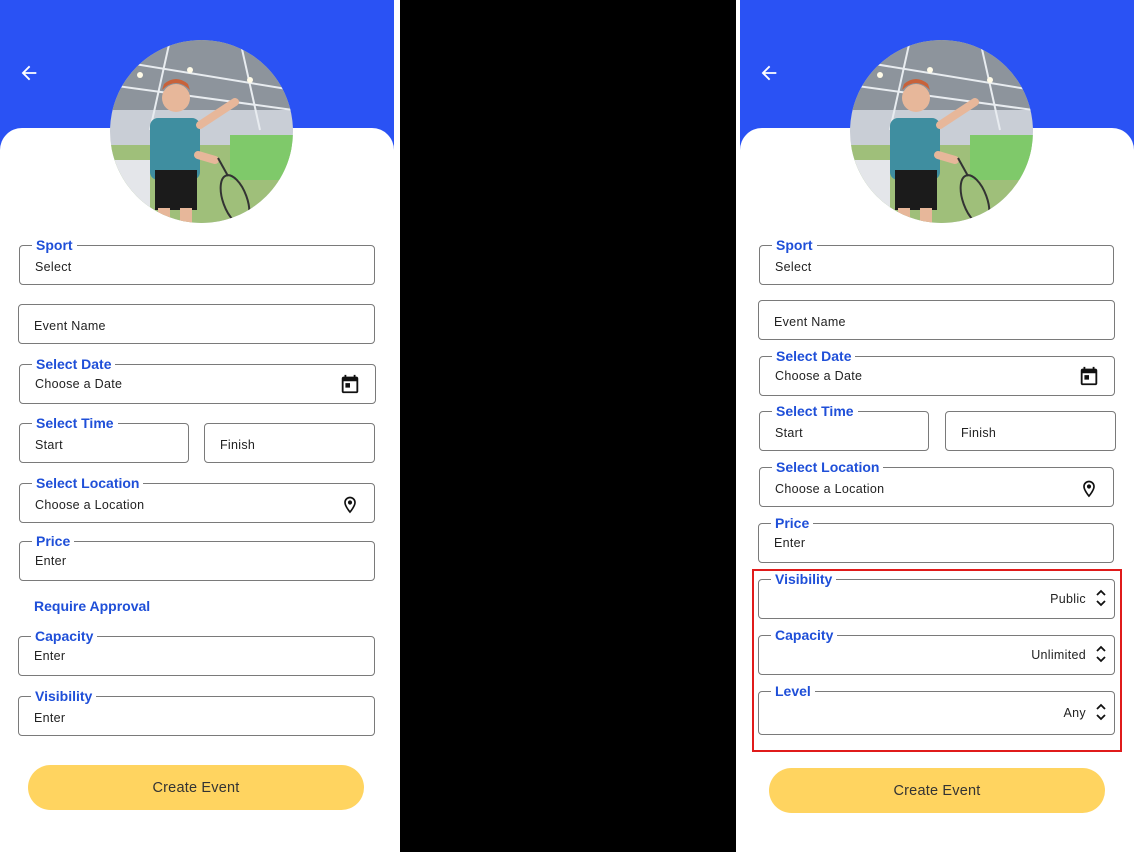 Image resolution: width=1134 pixels, height=852 pixels. What do you see at coordinates (64, 696) in the screenshot?
I see `visibility-label: Visibility` at bounding box center [64, 696].